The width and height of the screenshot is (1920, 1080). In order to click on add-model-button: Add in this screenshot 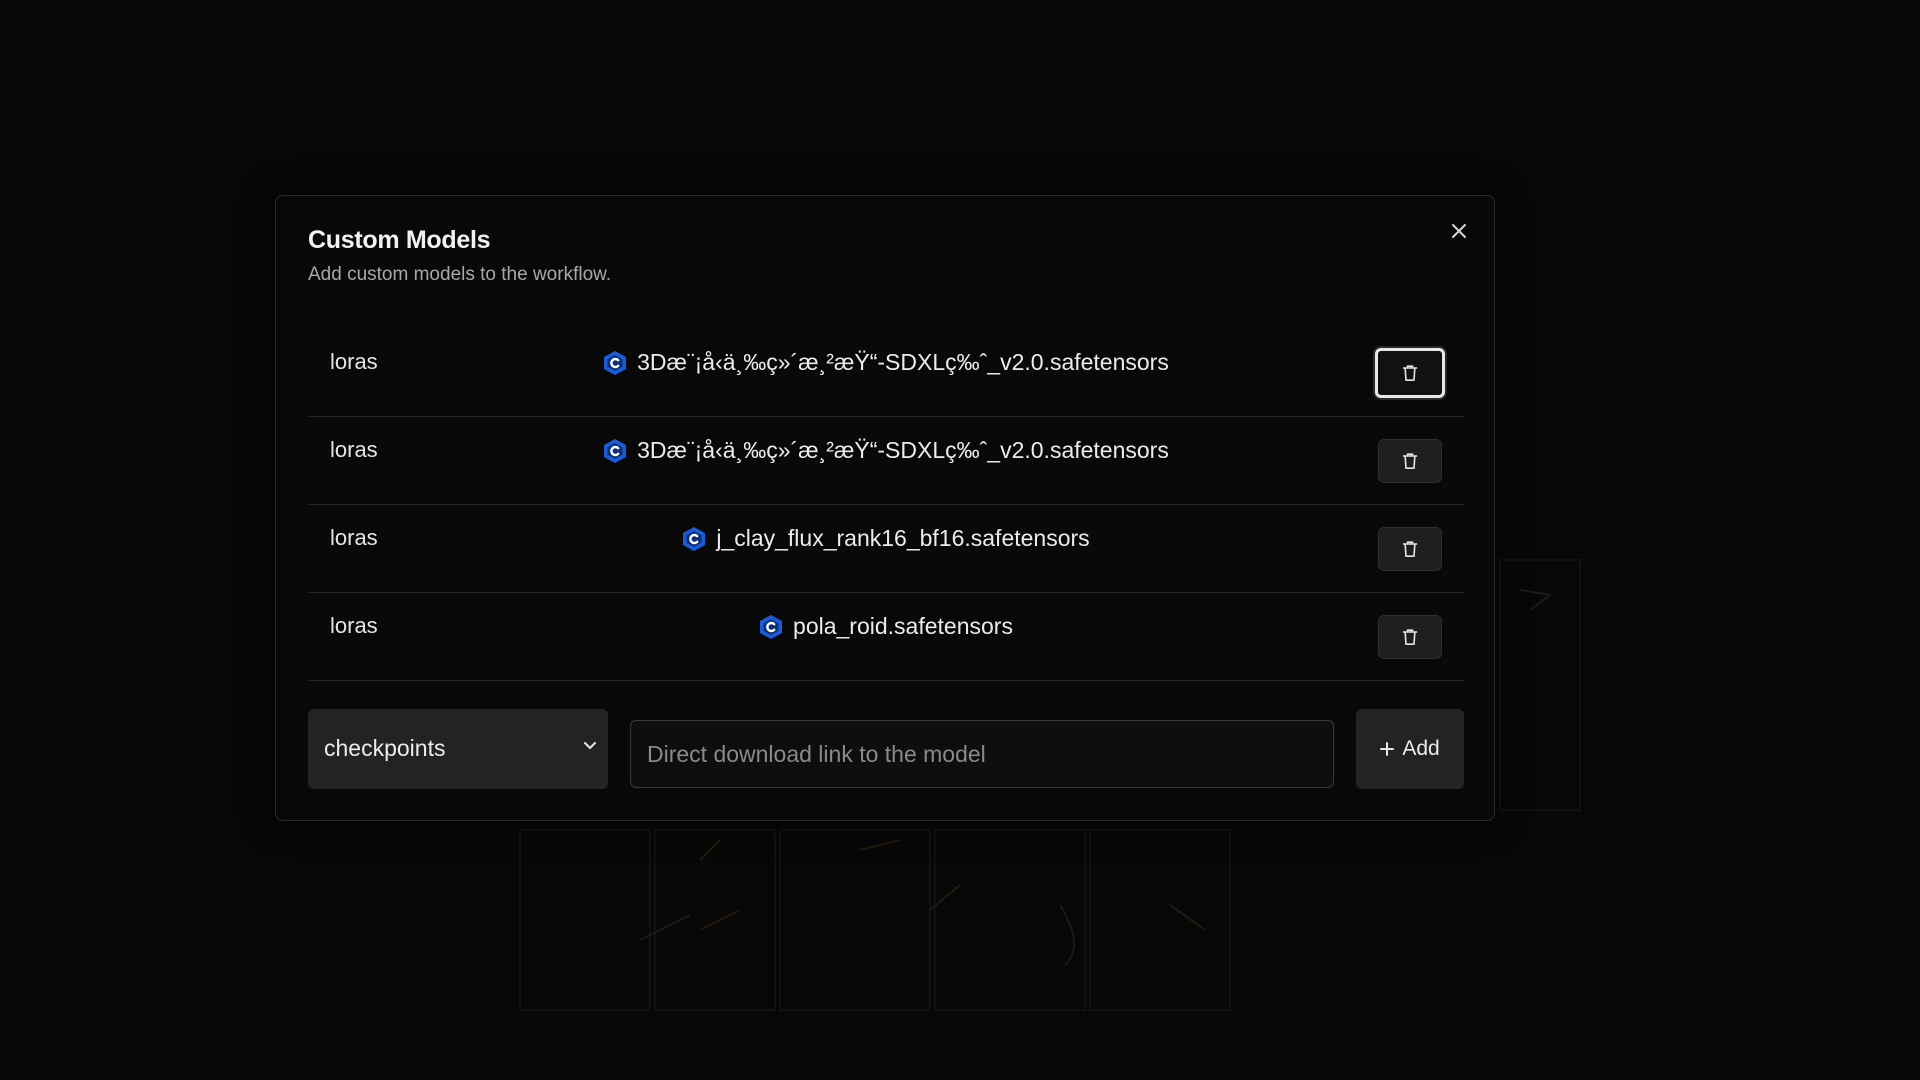, I will do `click(1410, 749)`.